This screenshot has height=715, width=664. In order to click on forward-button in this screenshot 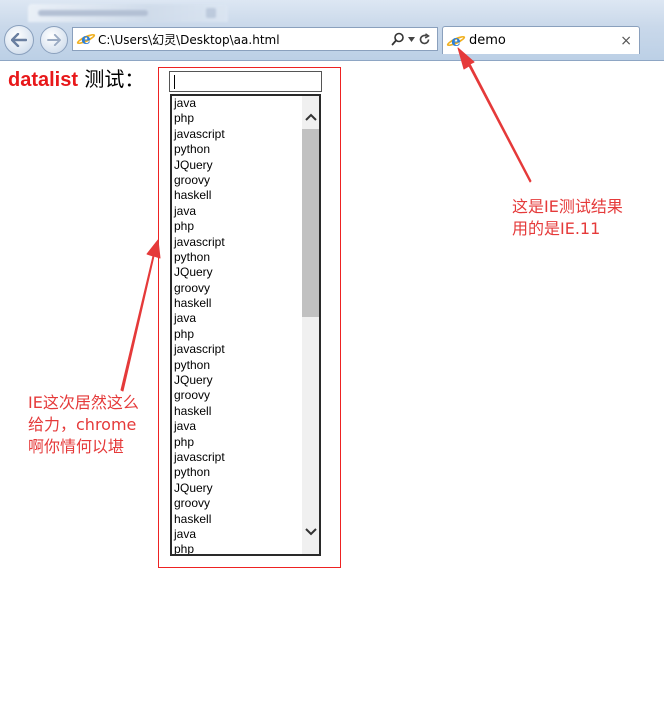, I will do `click(54, 40)`.